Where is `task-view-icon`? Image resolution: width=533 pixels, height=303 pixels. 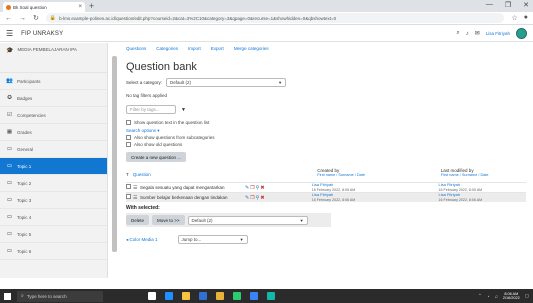
task-view-icon is located at coordinates (152, 296).